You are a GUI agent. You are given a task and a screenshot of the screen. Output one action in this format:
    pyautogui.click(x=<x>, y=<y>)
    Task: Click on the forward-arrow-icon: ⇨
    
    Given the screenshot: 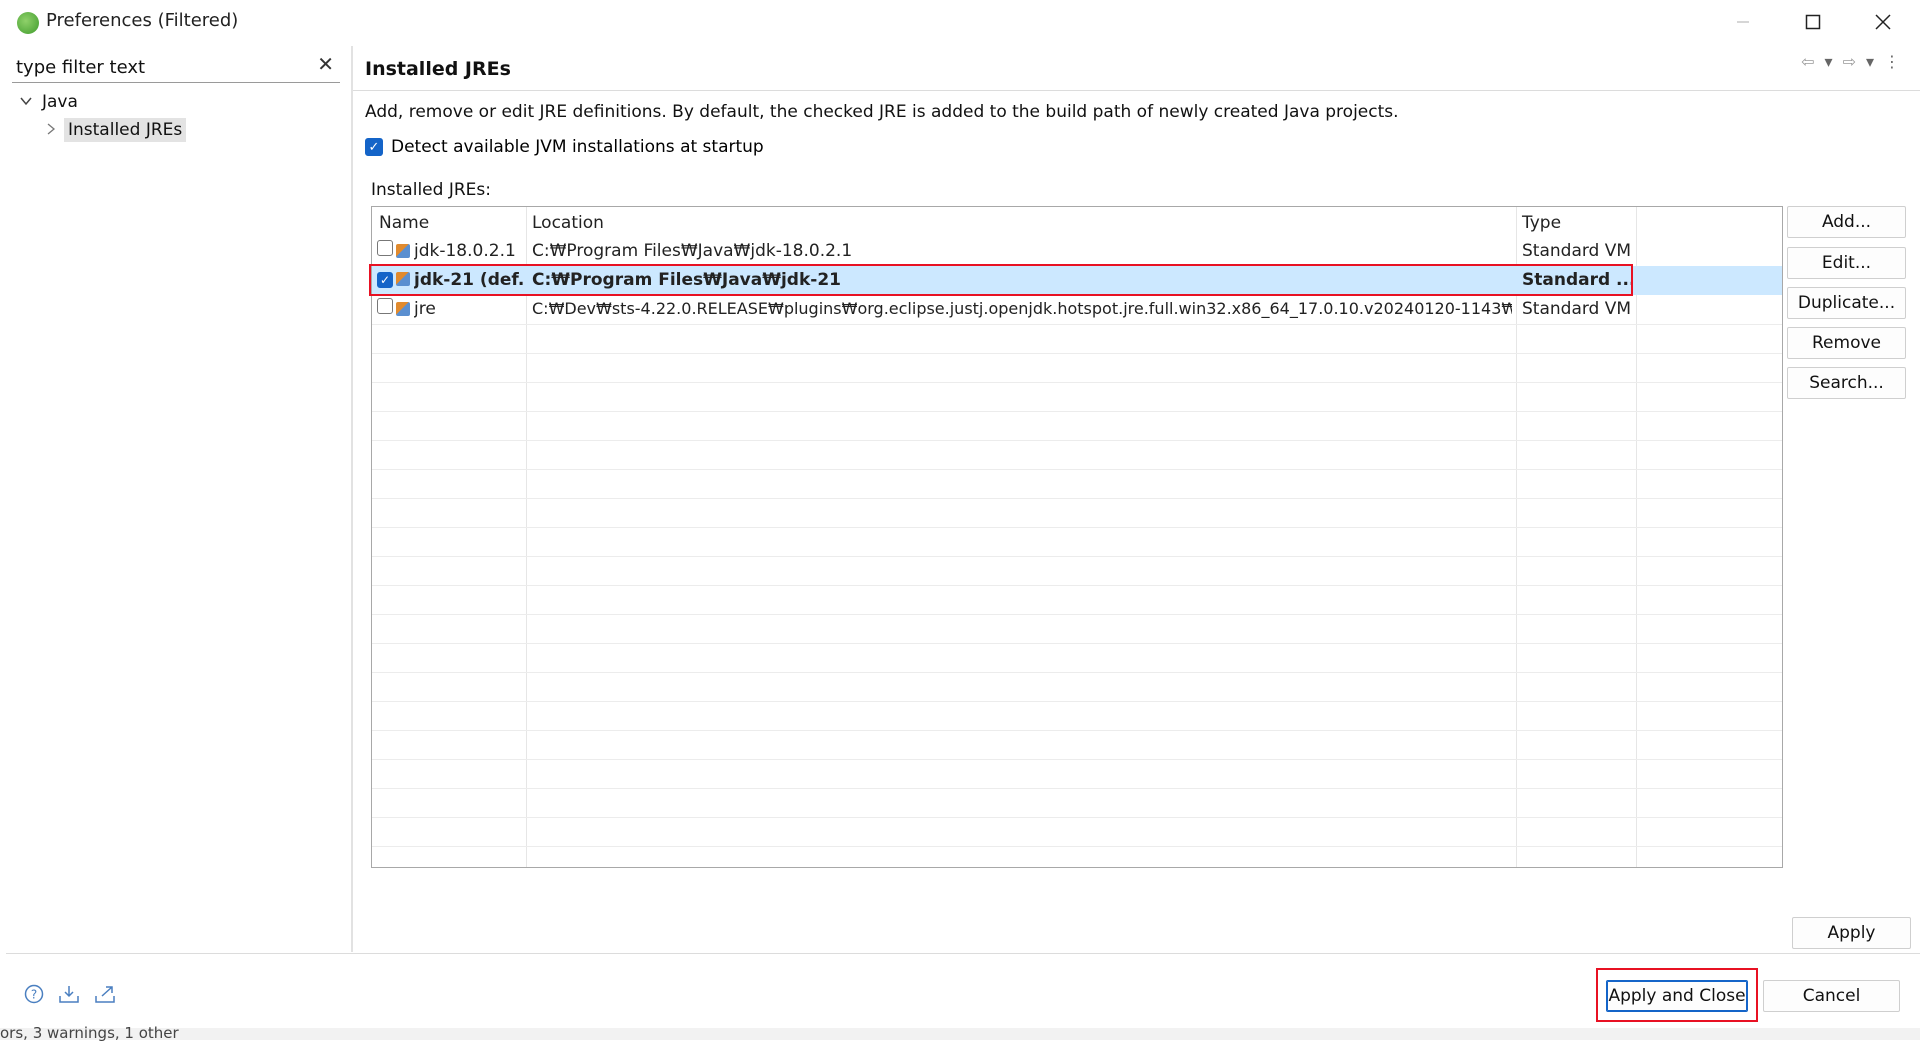 What is the action you would take?
    pyautogui.click(x=1849, y=61)
    